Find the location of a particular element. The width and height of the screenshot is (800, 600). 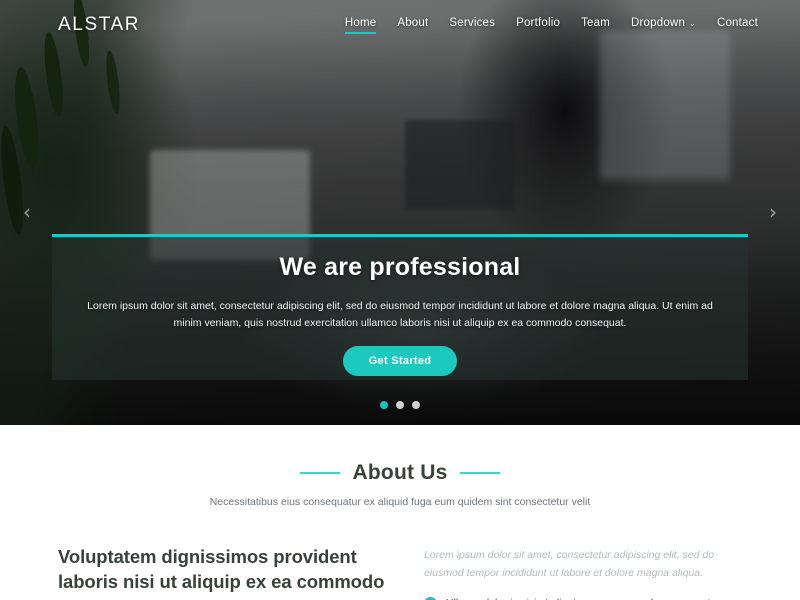

hero-title: We are professional is located at coordinates (400, 267).